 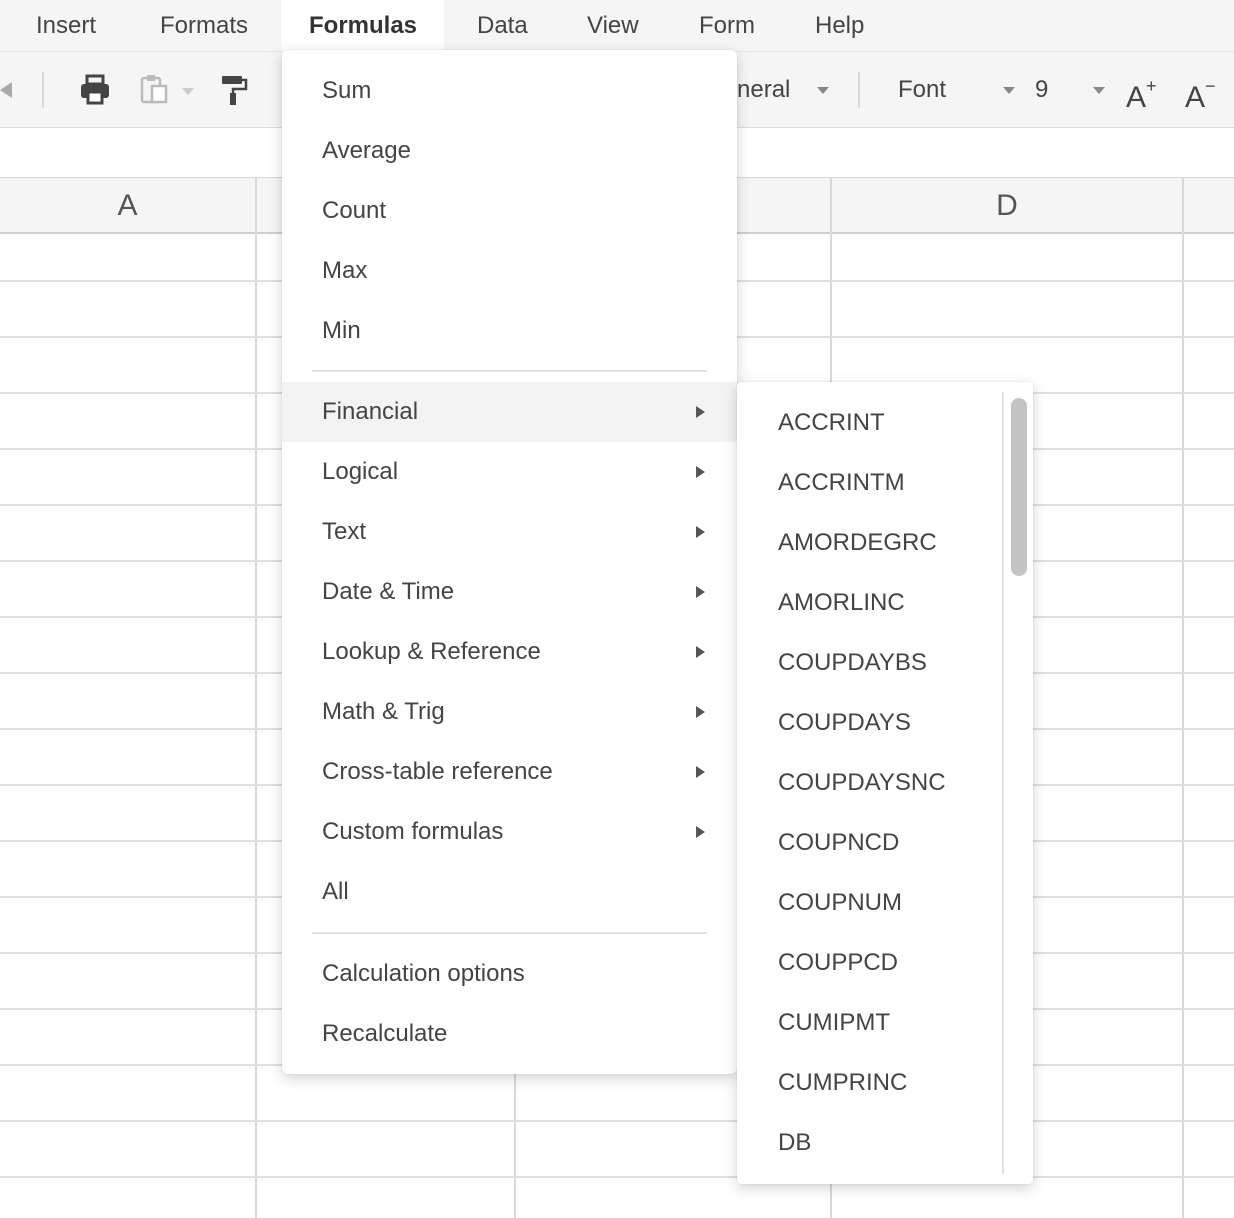 What do you see at coordinates (509, 832) in the screenshot?
I see `menu-item-custom-formulas: Custom formulas` at bounding box center [509, 832].